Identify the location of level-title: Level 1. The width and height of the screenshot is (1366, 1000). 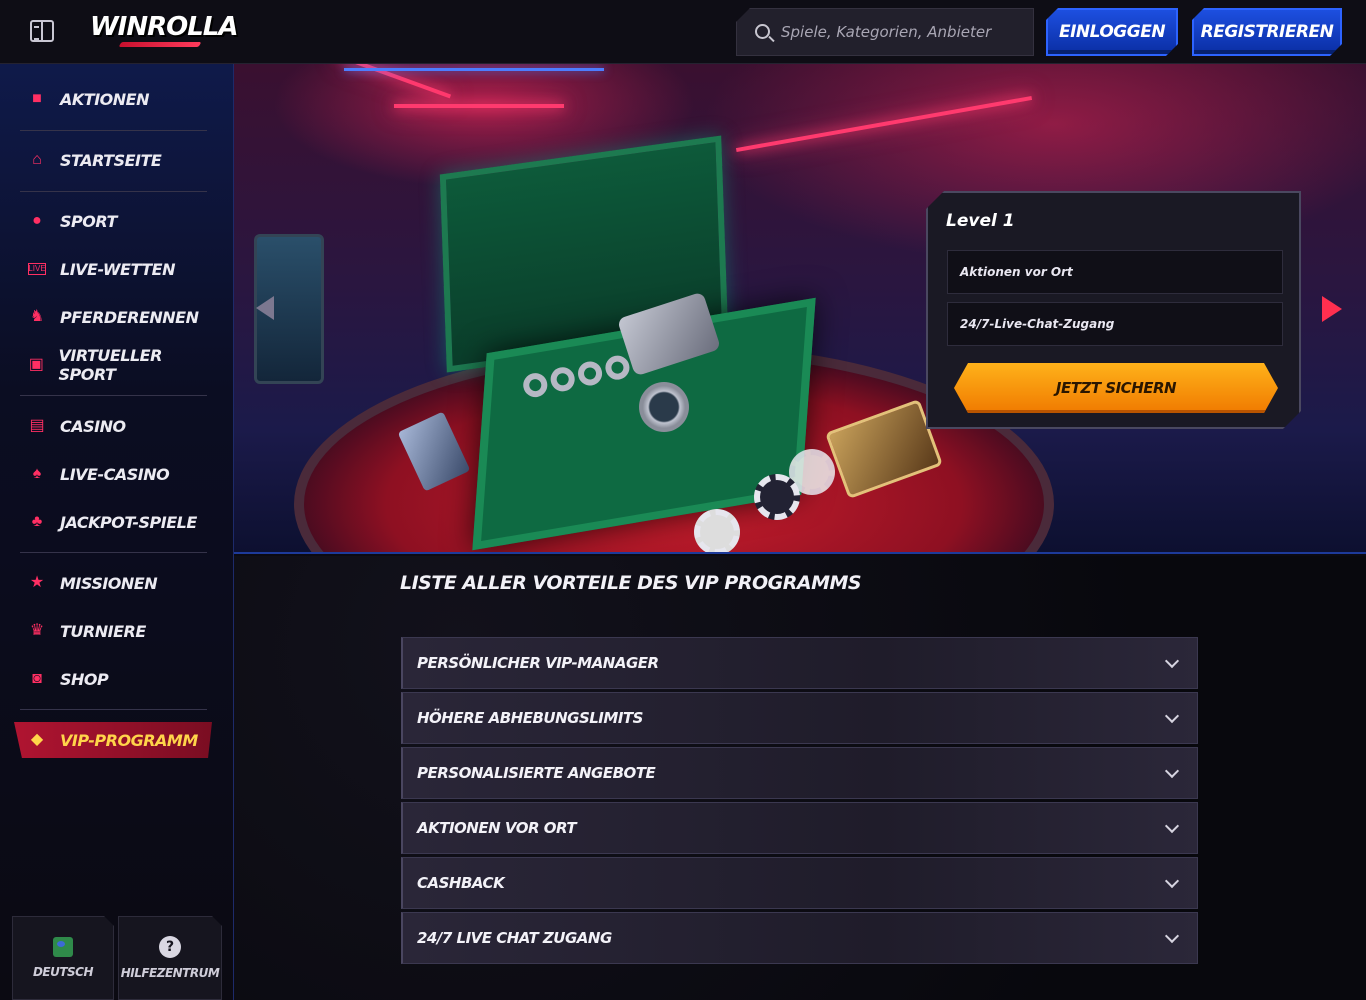
(980, 221).